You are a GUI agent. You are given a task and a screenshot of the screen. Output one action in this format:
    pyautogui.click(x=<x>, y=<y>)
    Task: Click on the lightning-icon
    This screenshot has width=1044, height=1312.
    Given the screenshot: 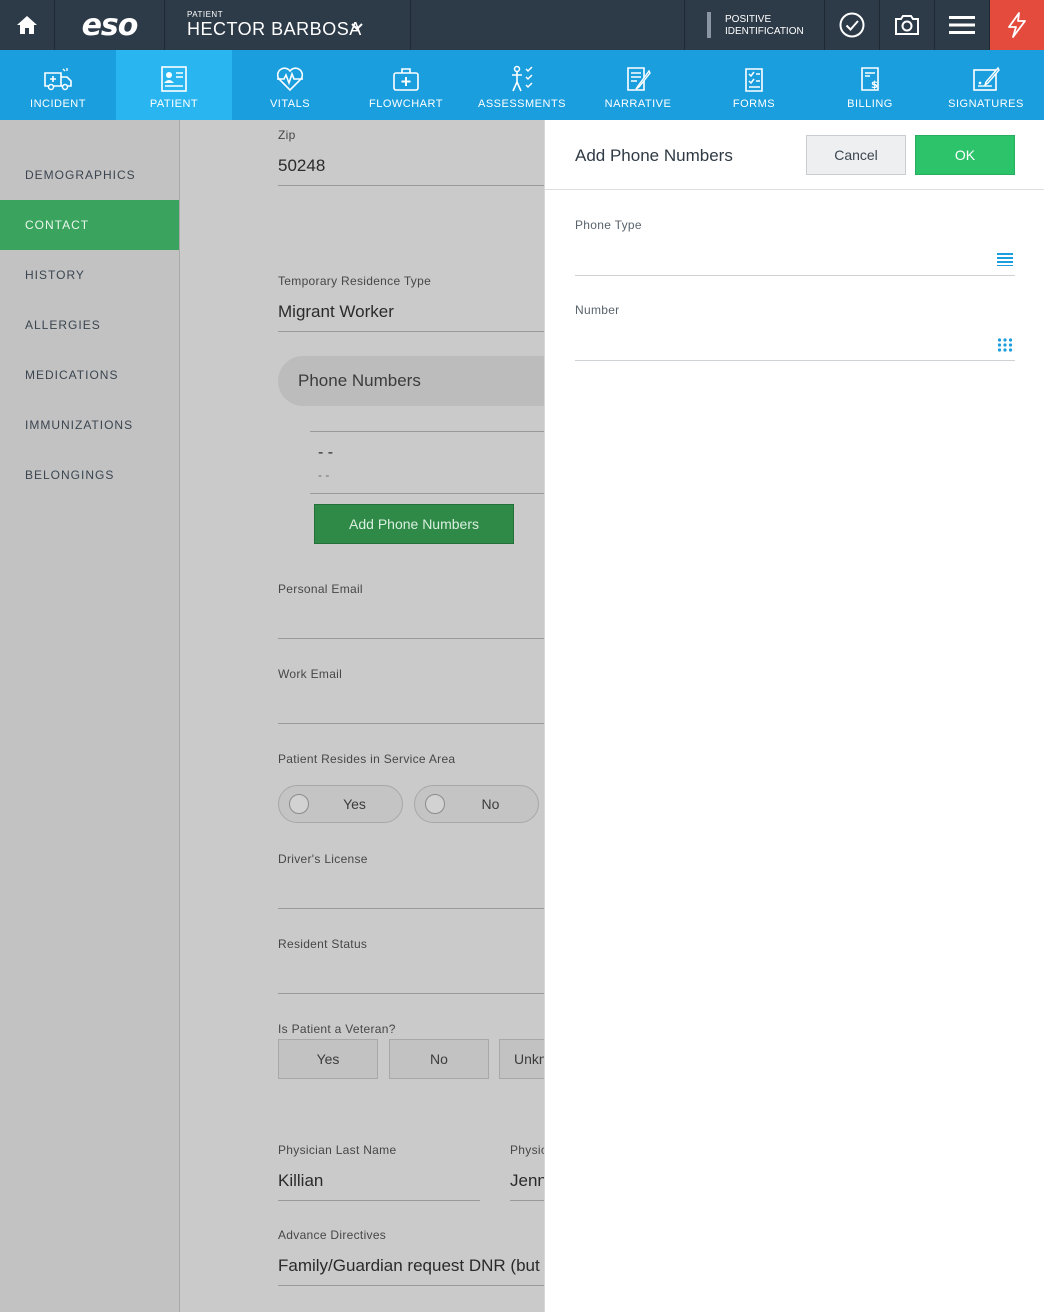 What is the action you would take?
    pyautogui.click(x=1017, y=25)
    